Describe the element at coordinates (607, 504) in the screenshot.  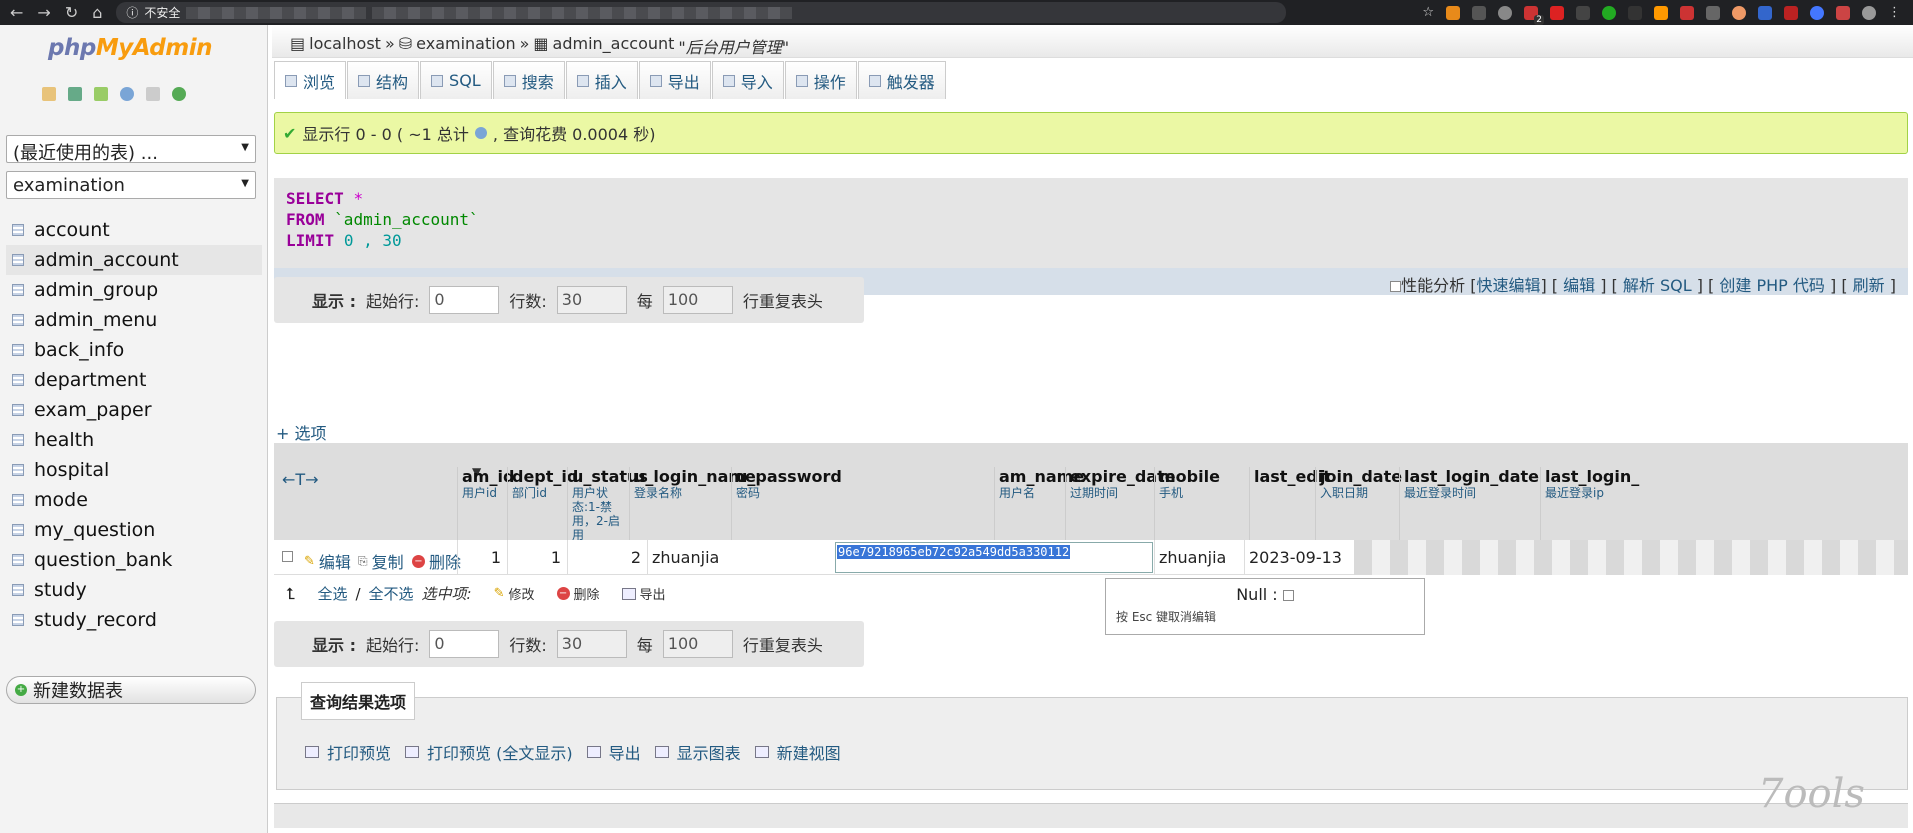
I see `column-header-u-status: u_status 用户状态:1-禁用，2-启用` at that location.